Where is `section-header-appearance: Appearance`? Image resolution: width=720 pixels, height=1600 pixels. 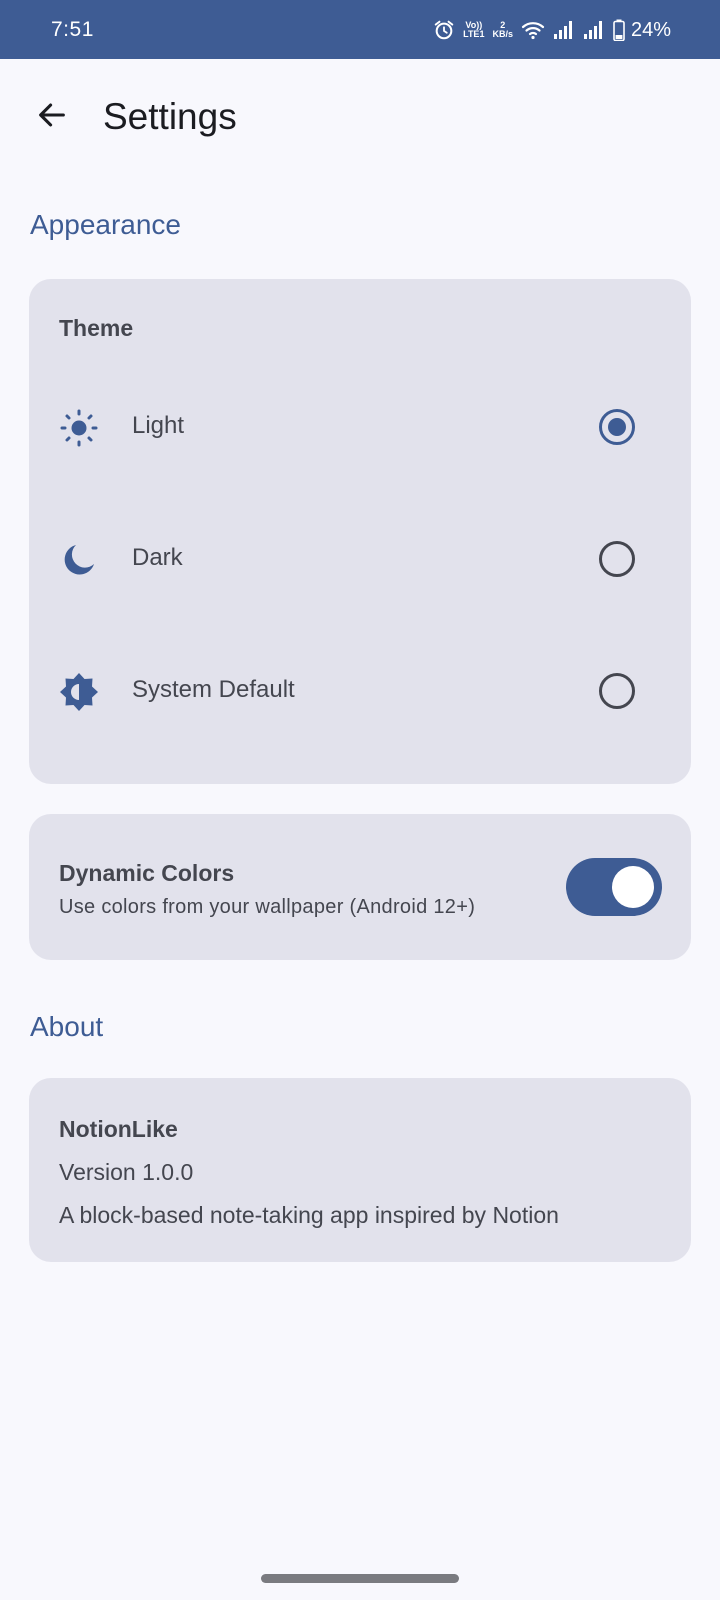 section-header-appearance: Appearance is located at coordinates (106, 224).